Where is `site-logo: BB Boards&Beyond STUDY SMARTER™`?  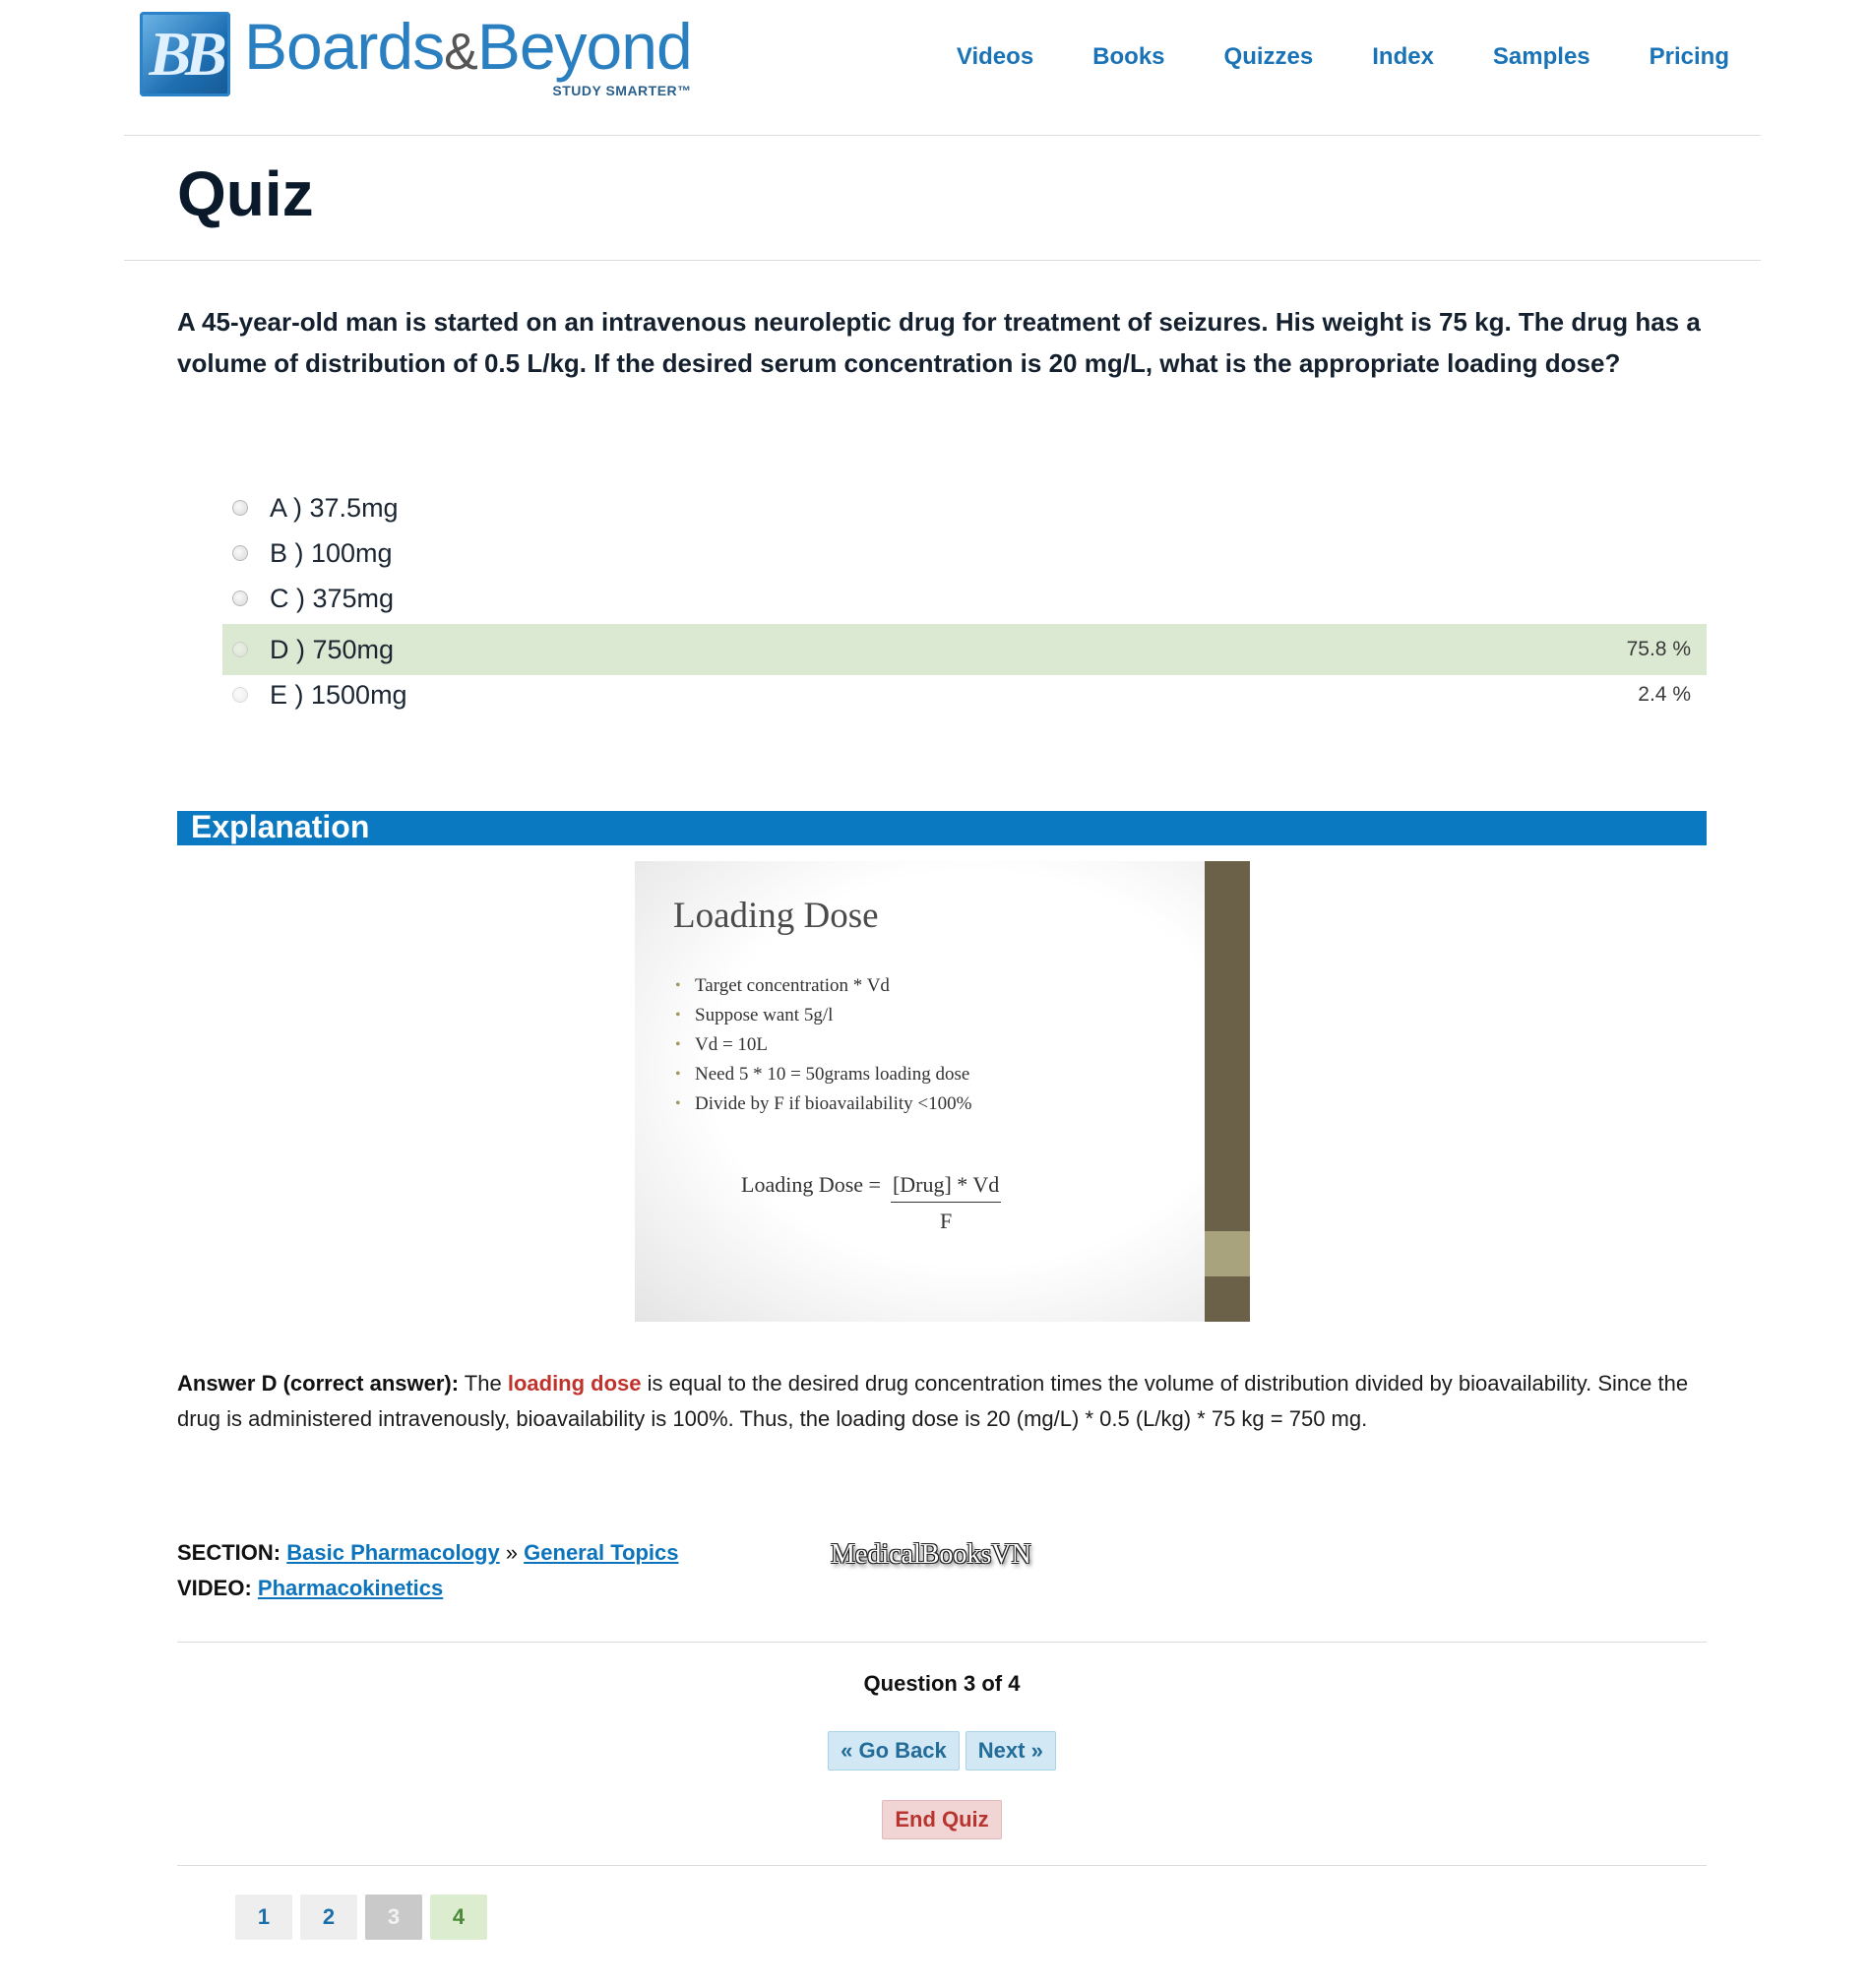 site-logo: BB Boards&Beyond STUDY SMARTER™ is located at coordinates (416, 55).